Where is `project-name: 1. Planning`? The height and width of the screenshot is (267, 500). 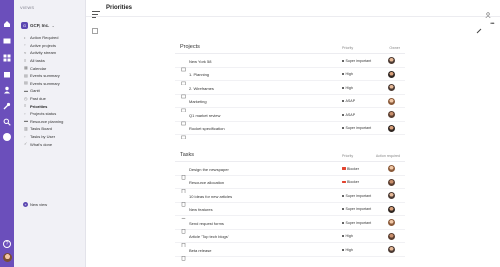
project-name: 1. Planning is located at coordinates (199, 74).